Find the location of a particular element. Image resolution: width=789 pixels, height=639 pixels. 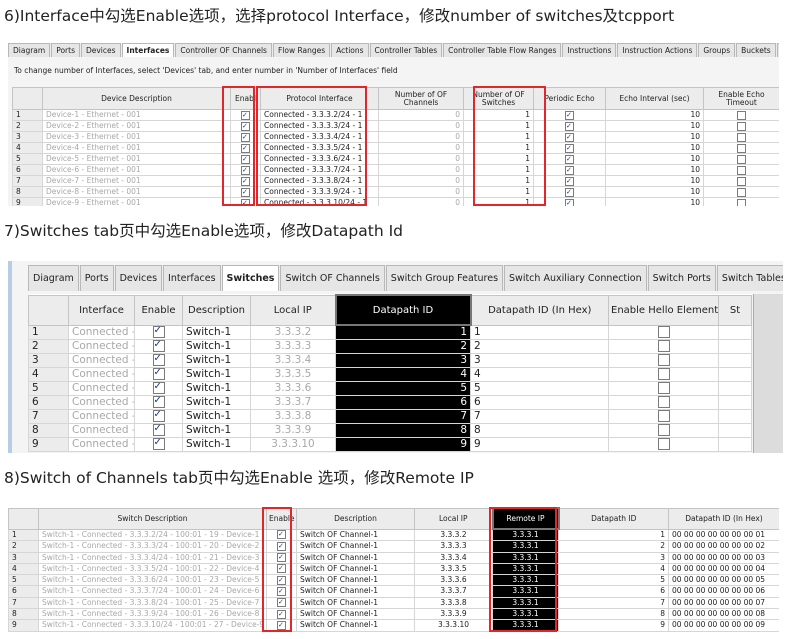

protocol-interface: Connected - 3.3.3.2/24 - 1 is located at coordinates (319, 115).